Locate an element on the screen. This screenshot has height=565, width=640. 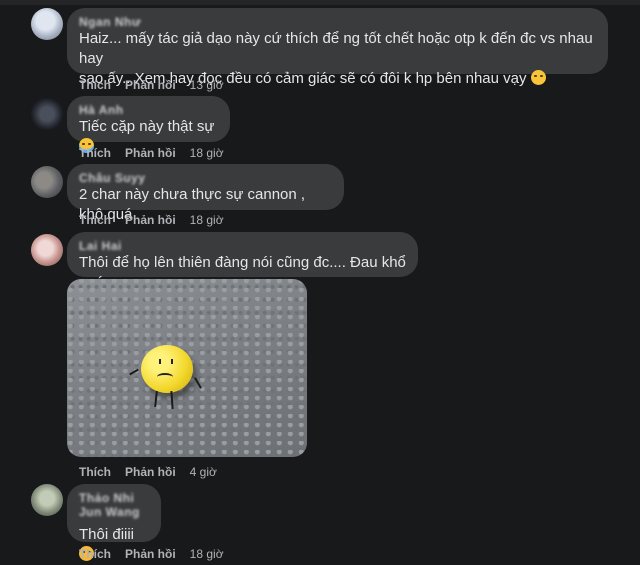
comment-actions: Thích Phản hồi 4 giờ is located at coordinates (155, 472).